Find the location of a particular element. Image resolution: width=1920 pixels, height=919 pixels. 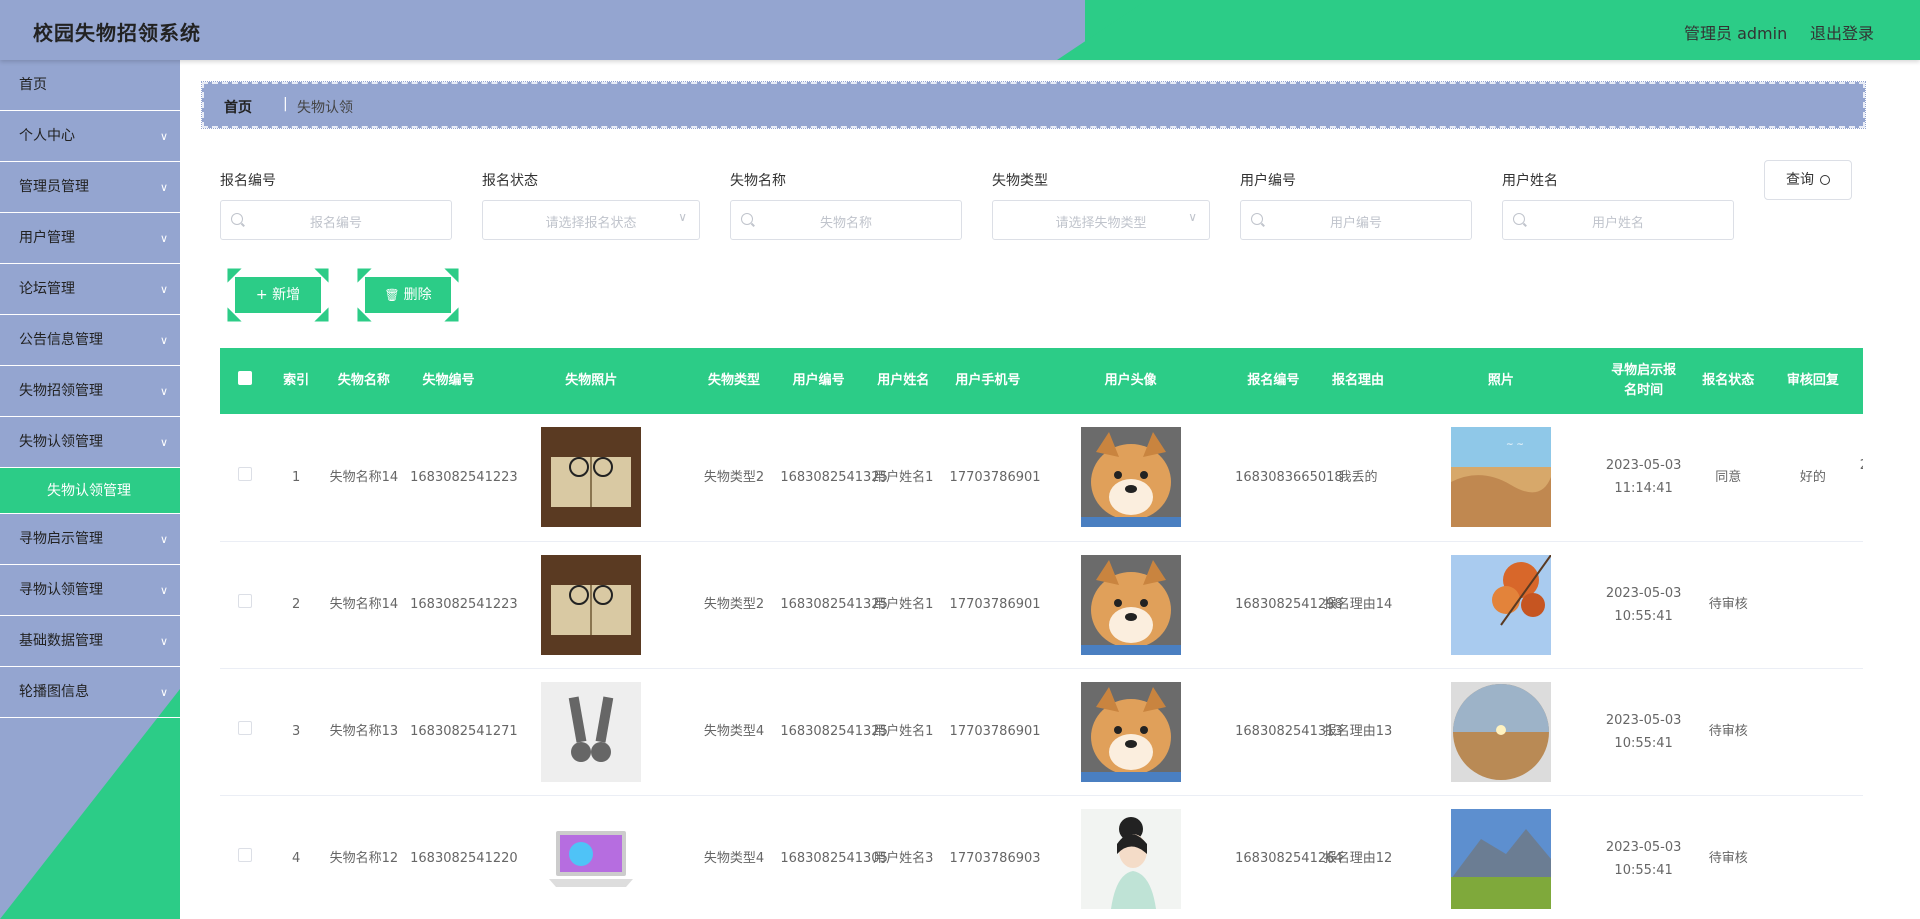

cell-lost-name: 失物名称13 is located at coordinates (364, 732).